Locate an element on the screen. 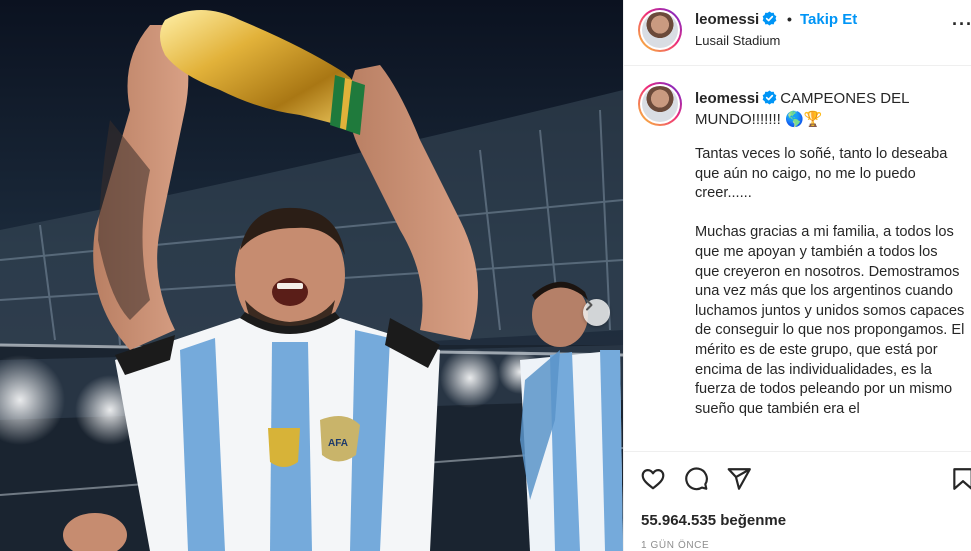 The width and height of the screenshot is (971, 551). comment-icon is located at coordinates (696, 479).